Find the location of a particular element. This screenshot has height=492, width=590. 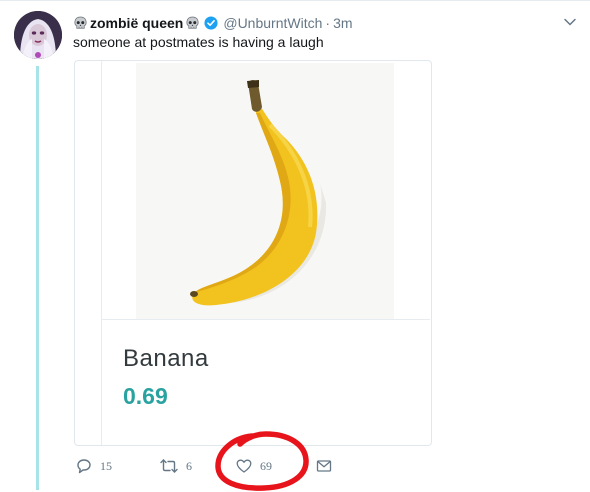

verified-badge-icon is located at coordinates (211, 23).